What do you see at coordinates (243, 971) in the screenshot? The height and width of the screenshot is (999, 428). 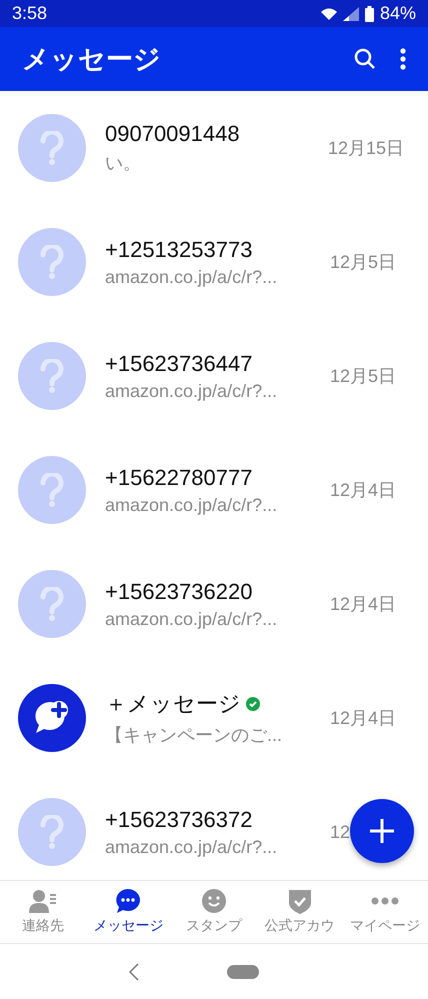 I see `home-pill-icon` at bounding box center [243, 971].